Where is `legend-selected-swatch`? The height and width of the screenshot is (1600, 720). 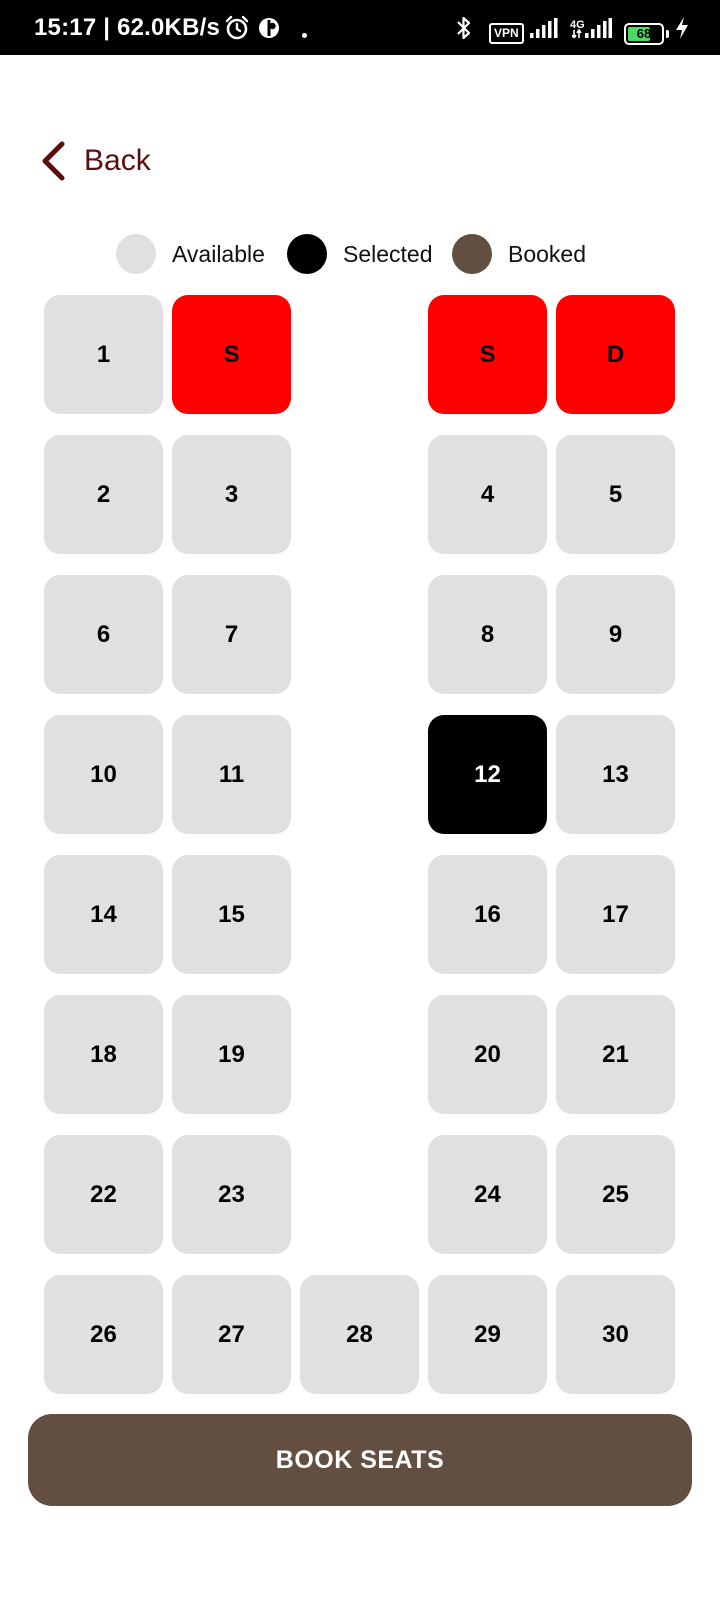
legend-selected-swatch is located at coordinates (307, 254).